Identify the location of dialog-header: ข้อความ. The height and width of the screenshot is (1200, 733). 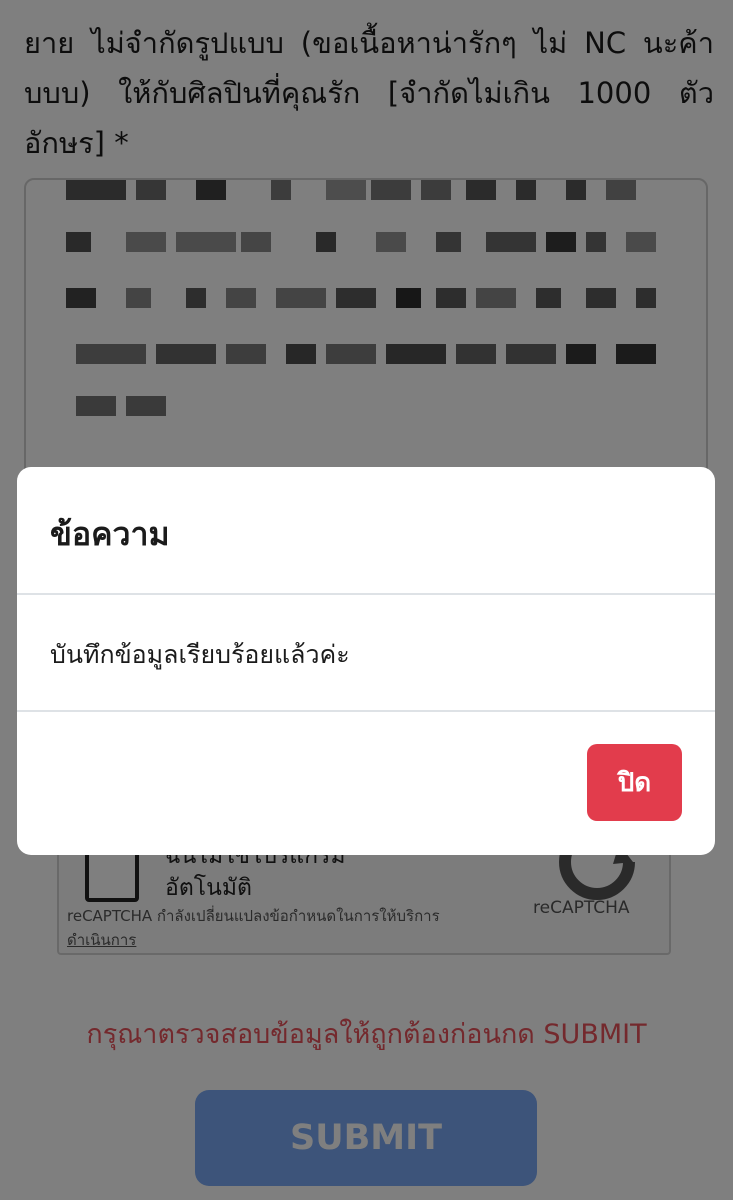
(366, 531).